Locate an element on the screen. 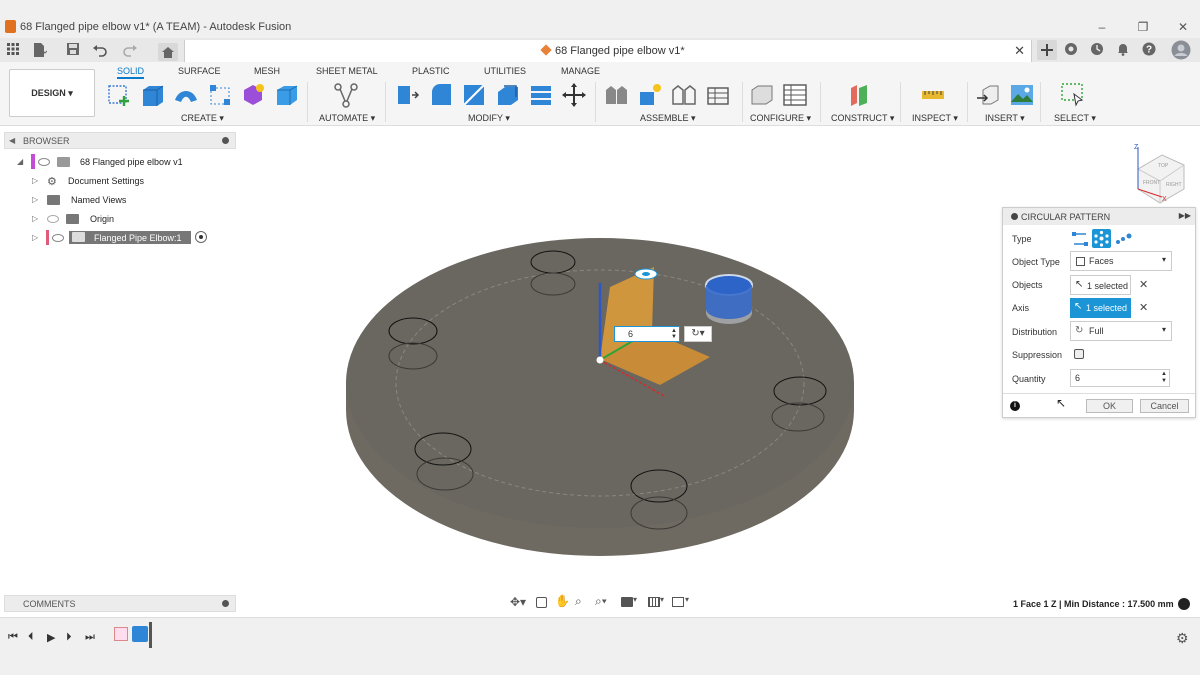 The width and height of the screenshot is (1200, 675). fit-zoom-icon: ⌕▾ is located at coordinates (601, 601).